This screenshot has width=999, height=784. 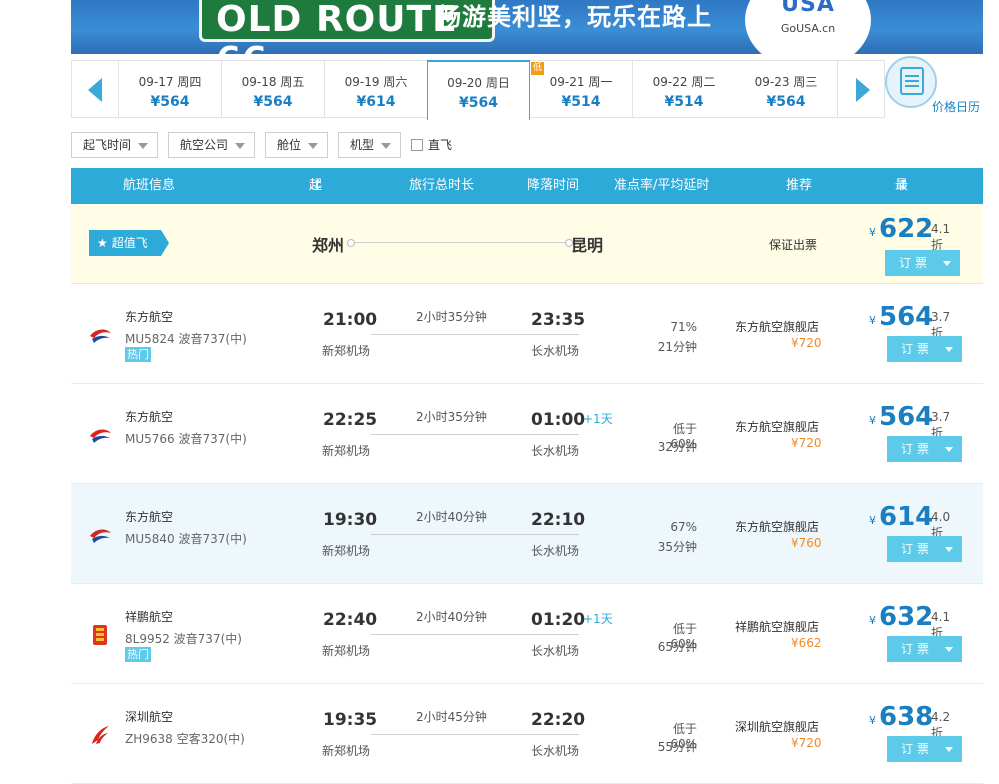 What do you see at coordinates (906, 517) in the screenshot?
I see `price-value: 614` at bounding box center [906, 517].